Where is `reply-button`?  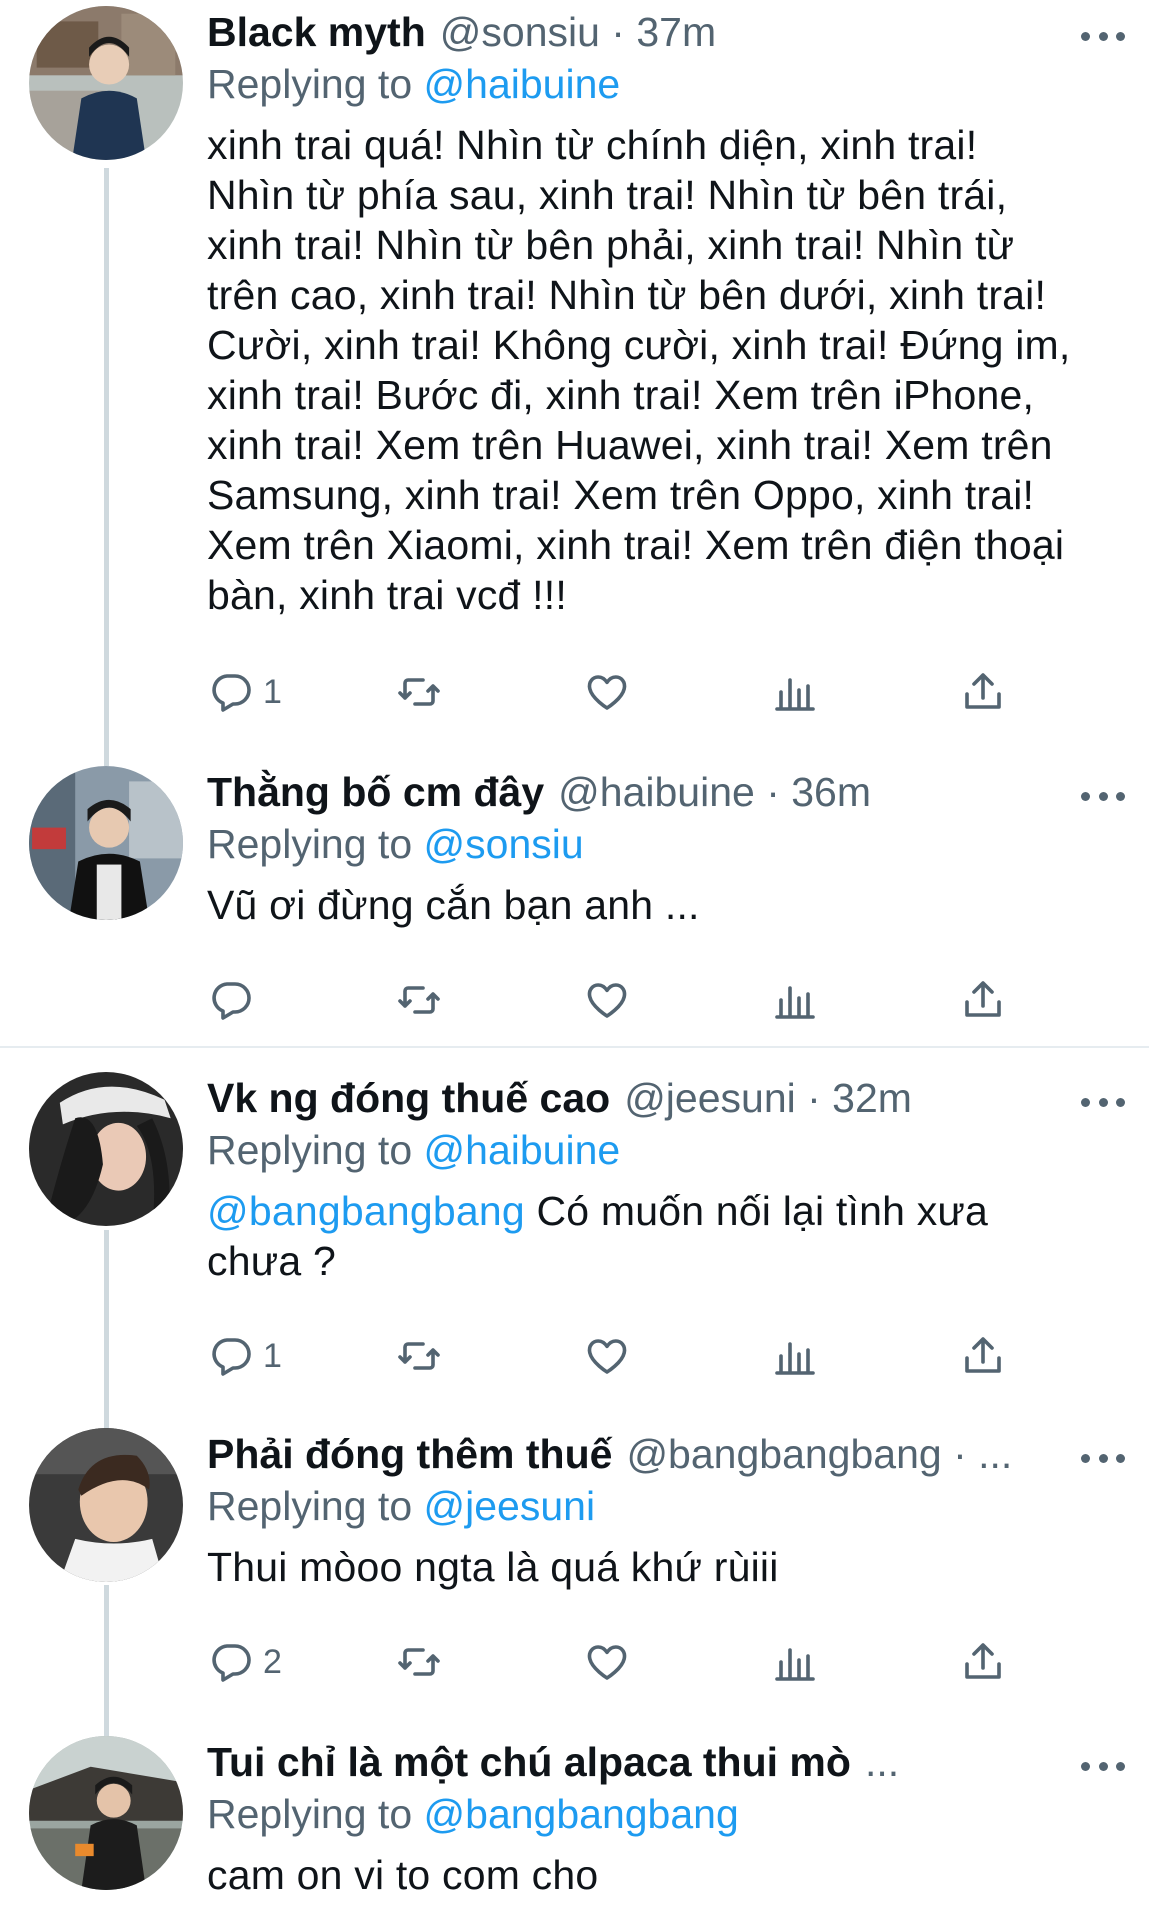
reply-button is located at coordinates (235, 1000).